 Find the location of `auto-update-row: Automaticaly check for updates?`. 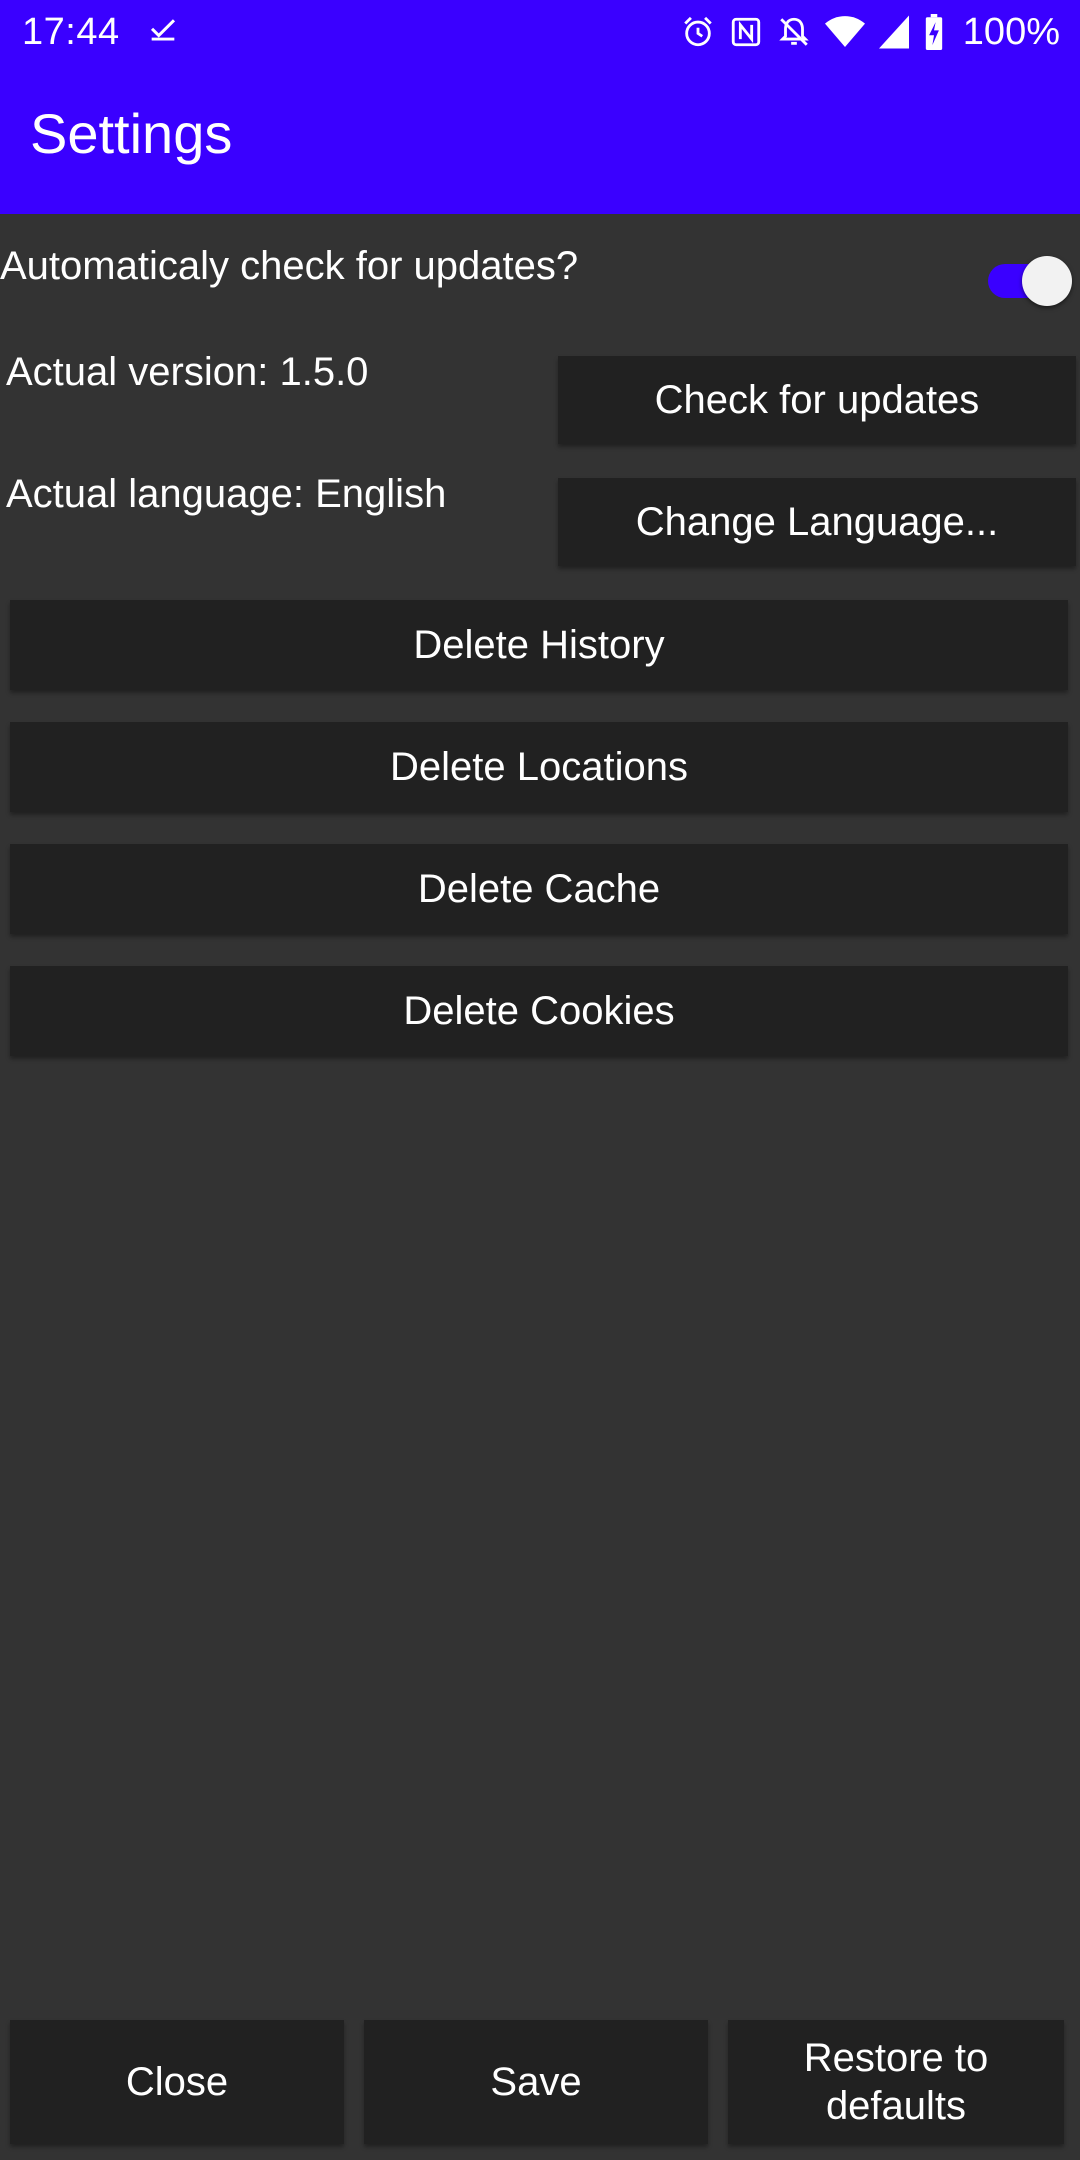

auto-update-row: Automaticaly check for updates? is located at coordinates (540, 266).